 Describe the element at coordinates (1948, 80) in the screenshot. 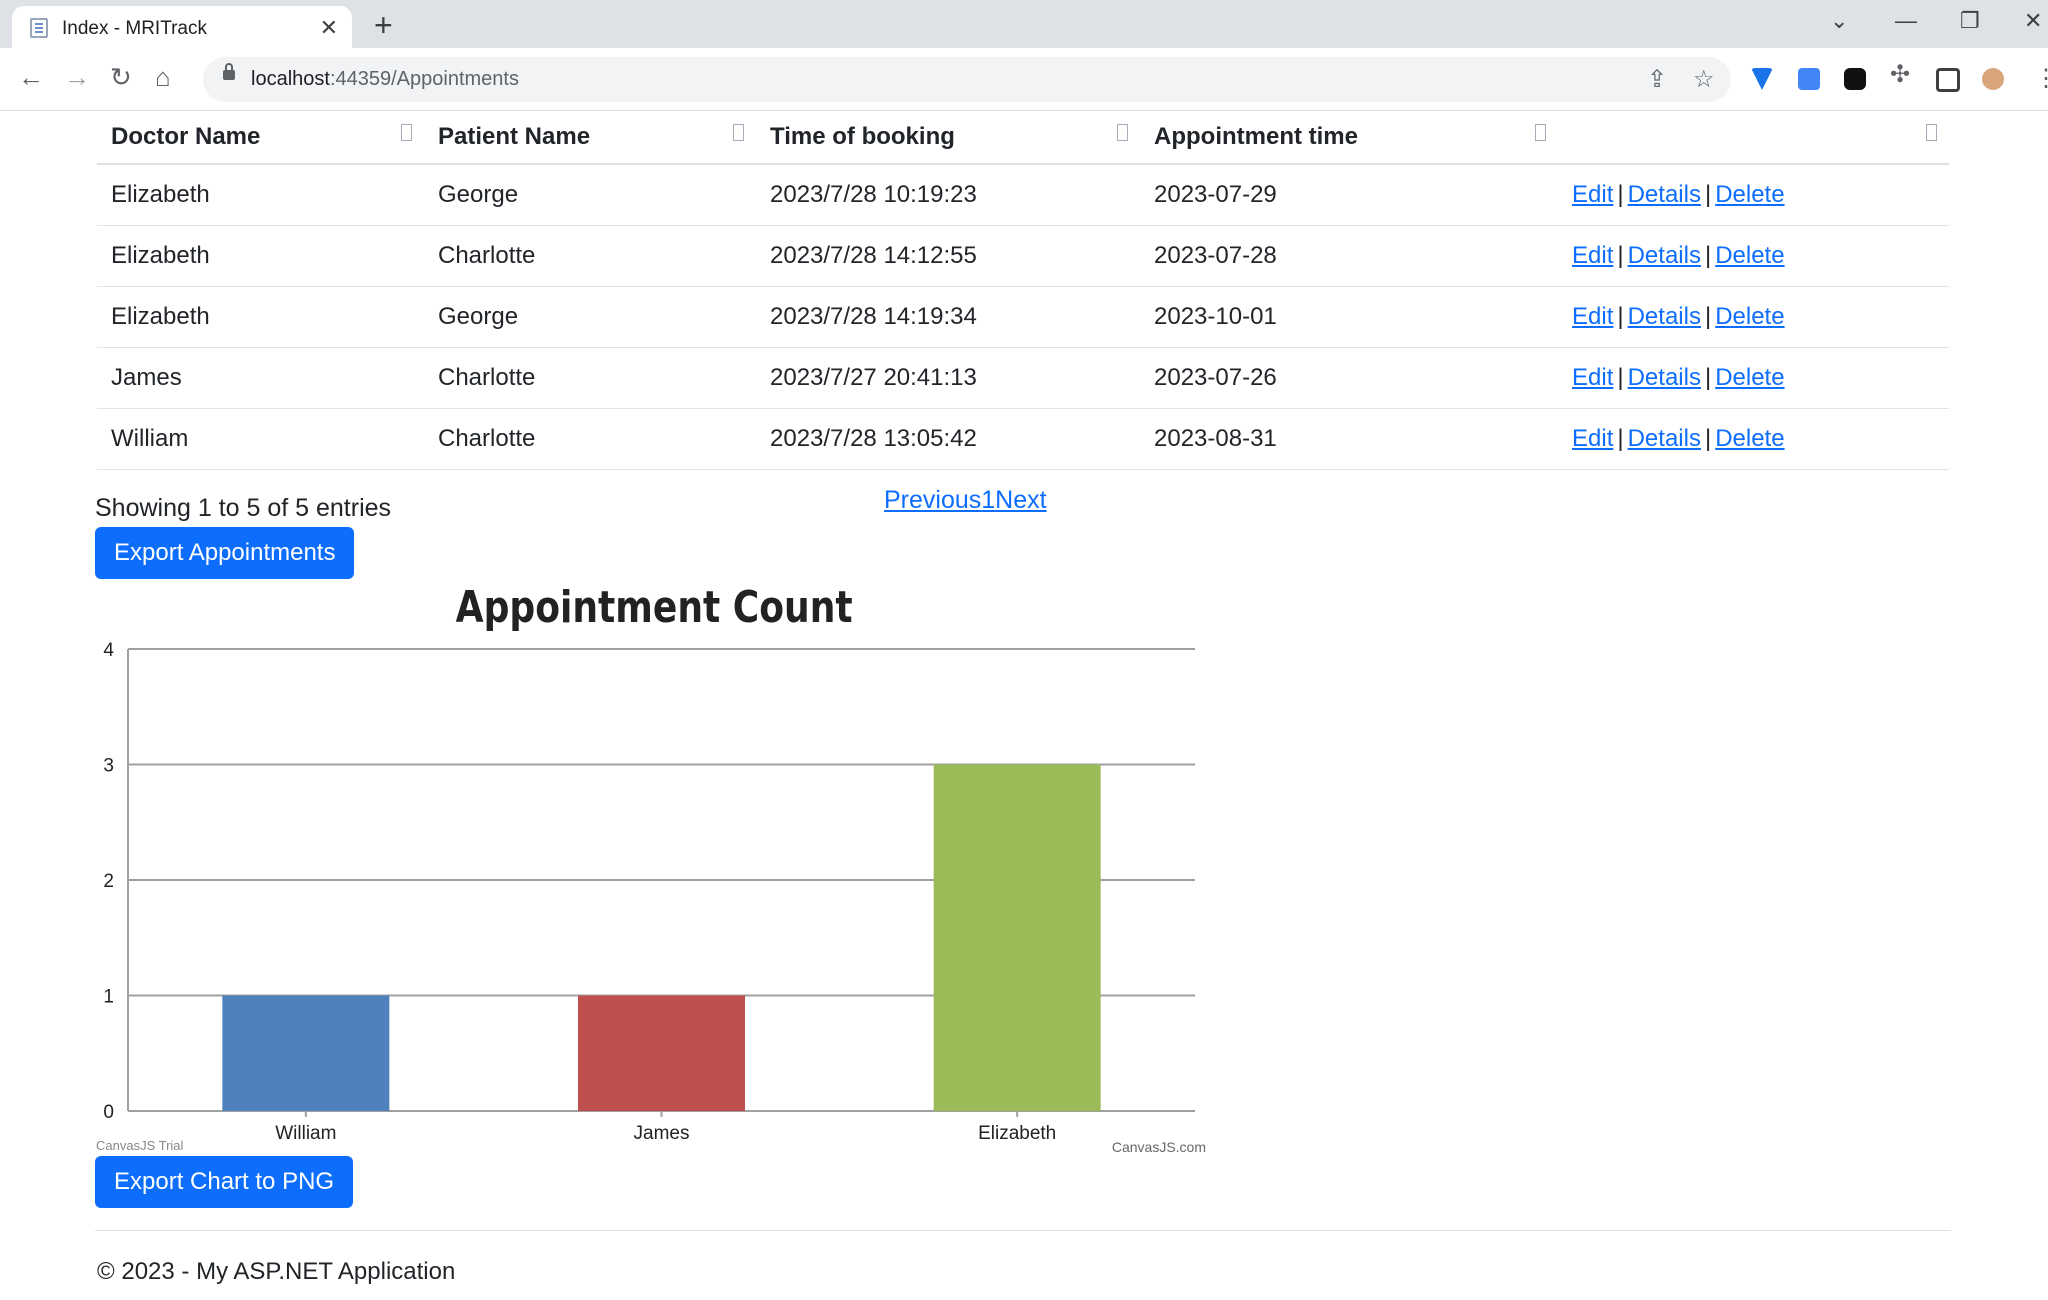

I see `side-panel-icon` at that location.